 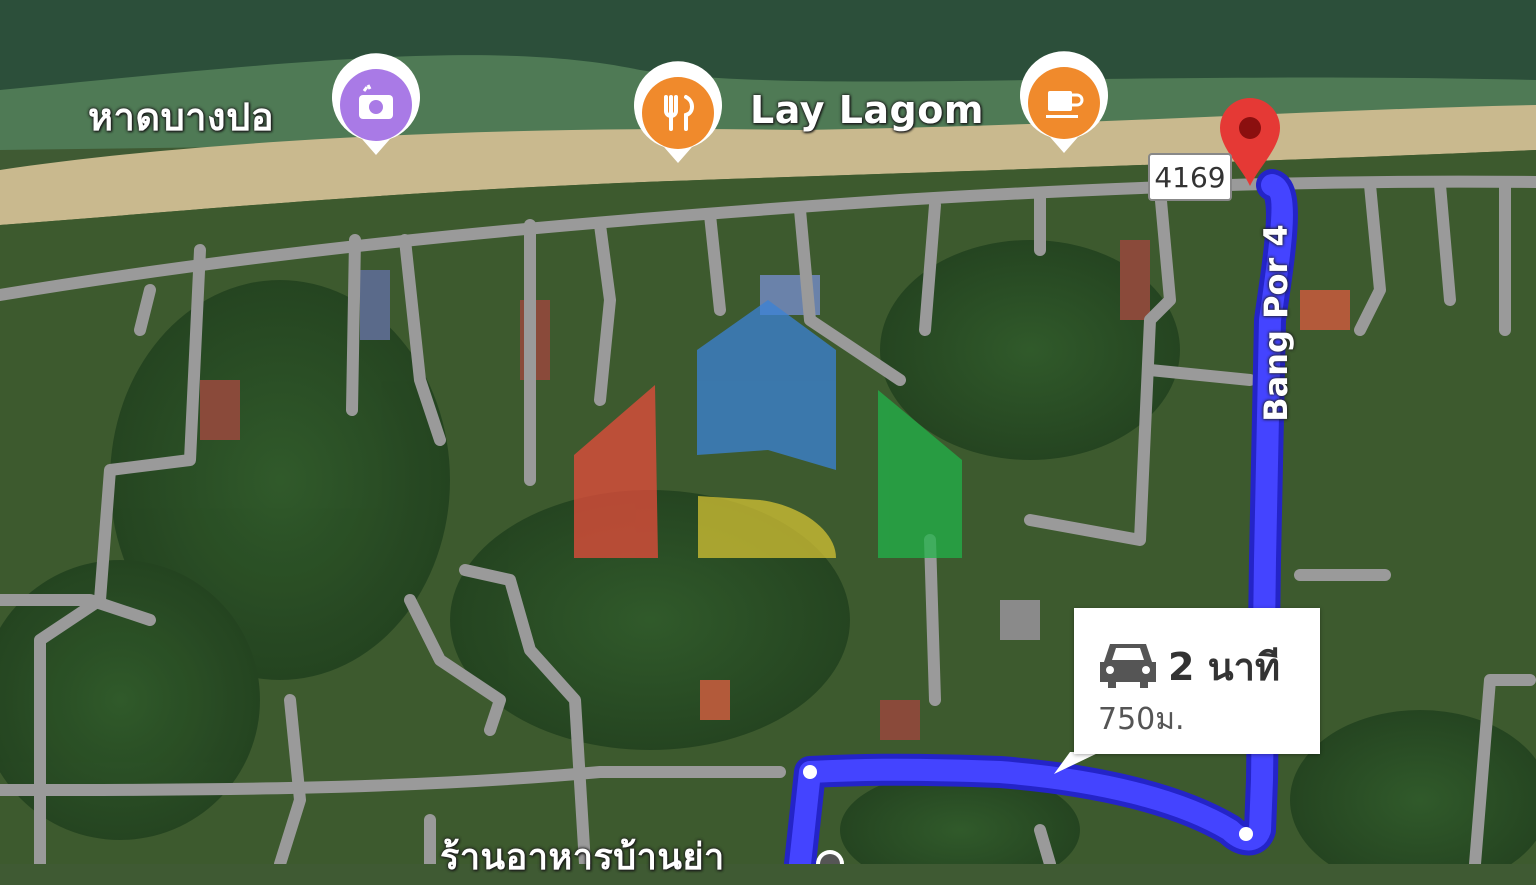 What do you see at coordinates (582, 856) in the screenshot?
I see `poi-label-bottom-restaurant: ร้านอาหารบ้านย่า` at bounding box center [582, 856].